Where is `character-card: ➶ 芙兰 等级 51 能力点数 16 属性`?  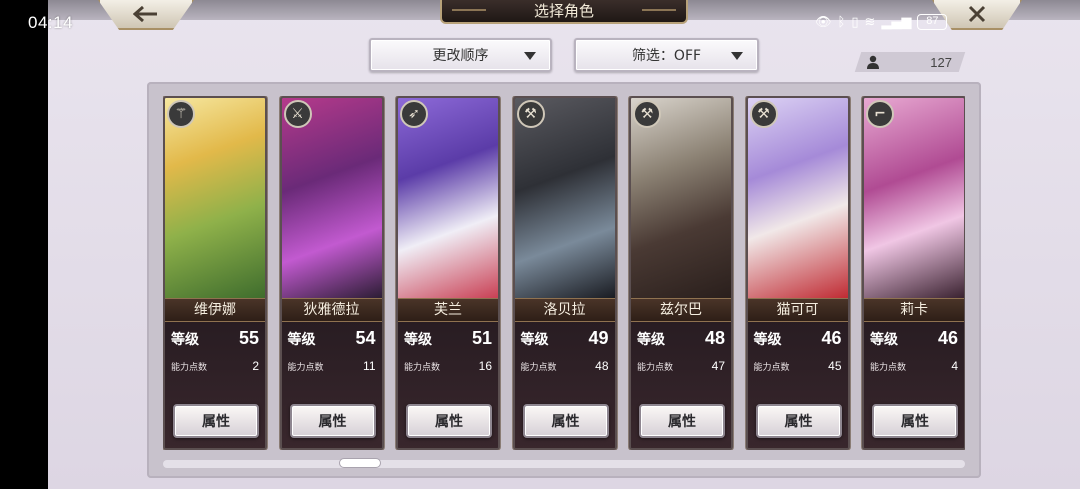 character-card: ➶ 芙兰 等级 51 能力点数 16 属性 is located at coordinates (448, 273).